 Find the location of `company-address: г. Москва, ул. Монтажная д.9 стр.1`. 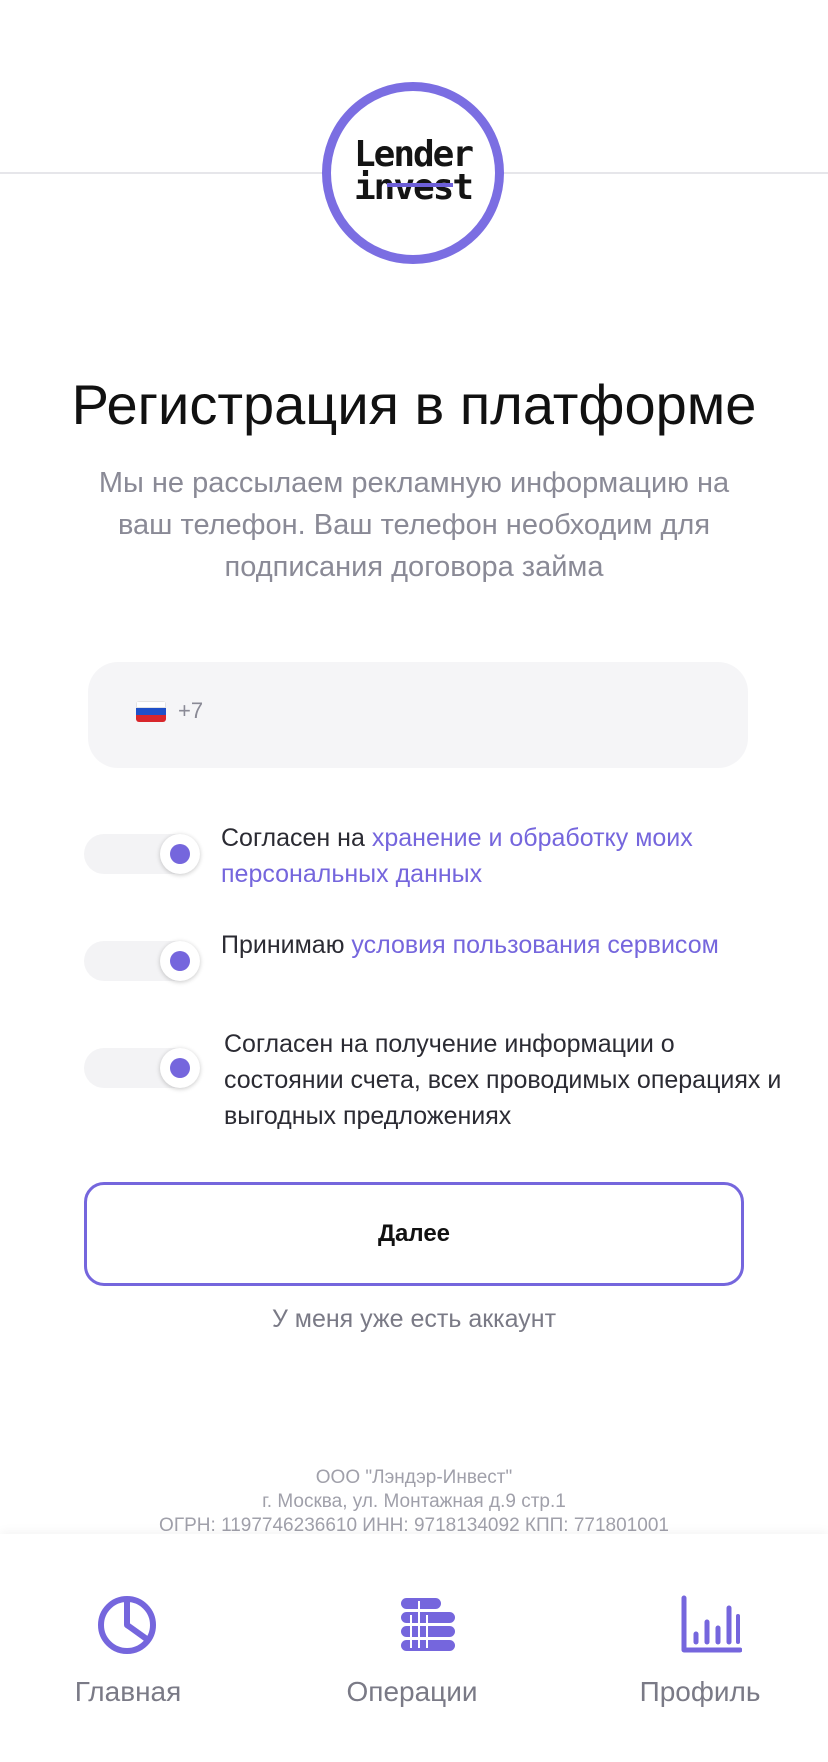

company-address: г. Москва, ул. Монтажная д.9 стр.1 is located at coordinates (414, 1501).